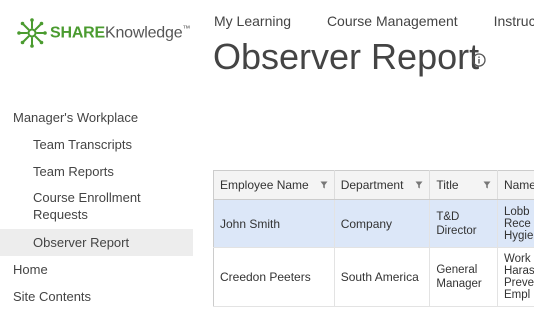 The image size is (534, 310). I want to click on logo-mark-icon, so click(32, 33).